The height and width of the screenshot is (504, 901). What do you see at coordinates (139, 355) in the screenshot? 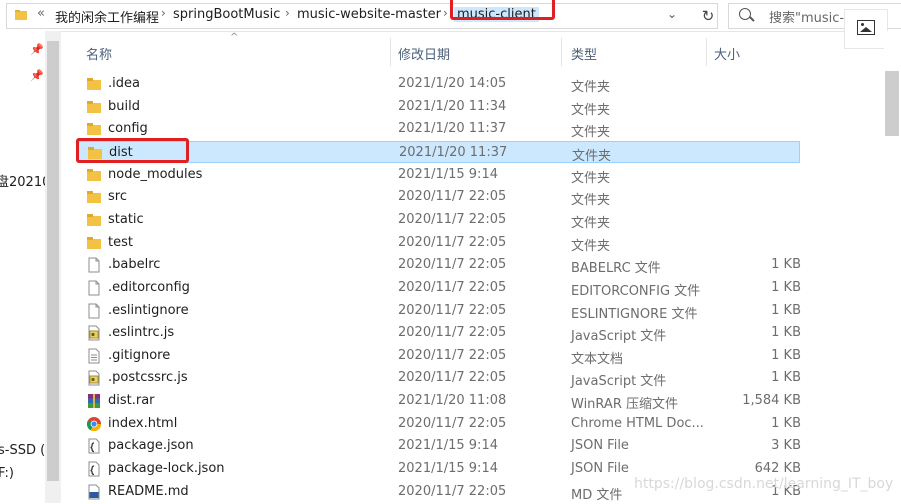
I see `file-name: .gitignore` at bounding box center [139, 355].